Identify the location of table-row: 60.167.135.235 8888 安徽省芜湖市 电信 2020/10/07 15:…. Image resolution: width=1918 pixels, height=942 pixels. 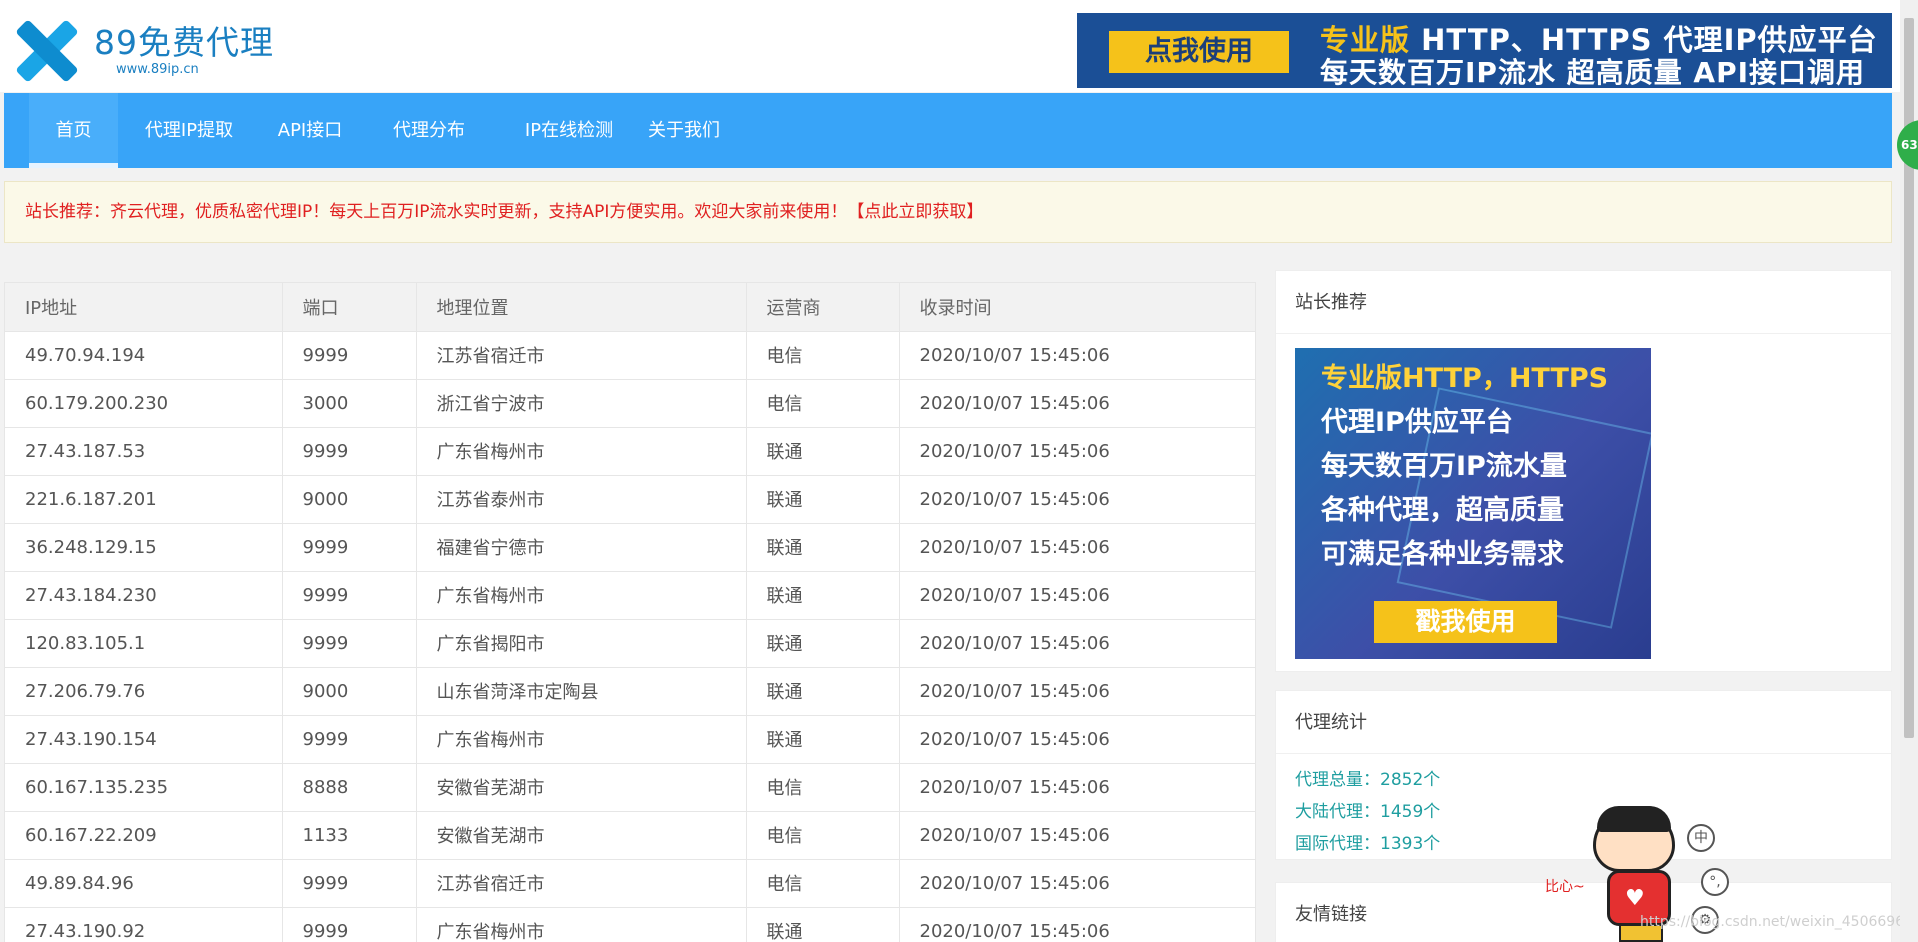
(630, 787).